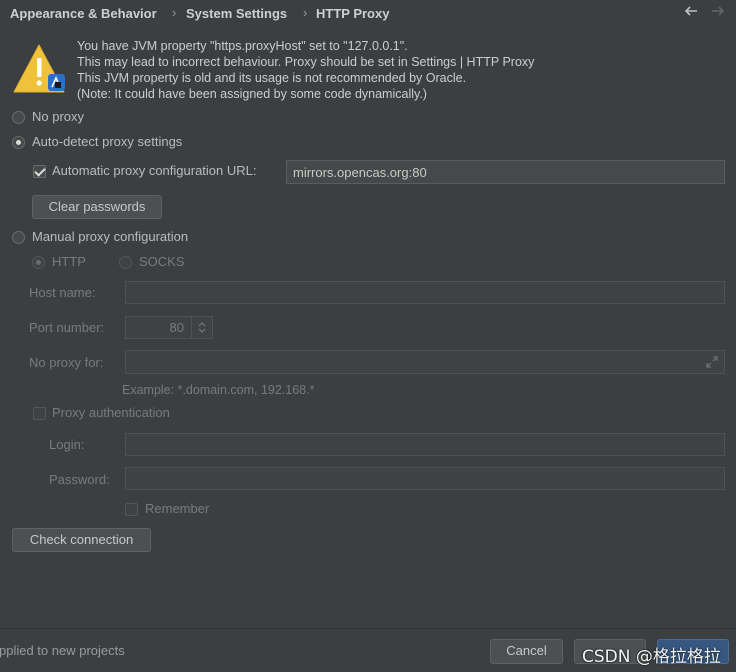  What do you see at coordinates (360, 172) in the screenshot?
I see `pac-url-value: mirrors.opencas.org:80` at bounding box center [360, 172].